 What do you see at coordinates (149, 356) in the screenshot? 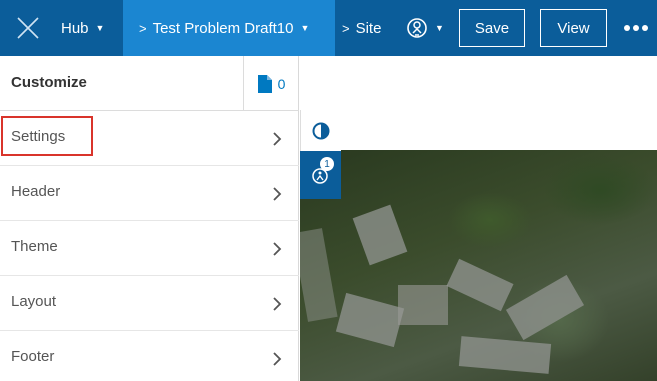
I see `menu-item-footer: Footer` at bounding box center [149, 356].